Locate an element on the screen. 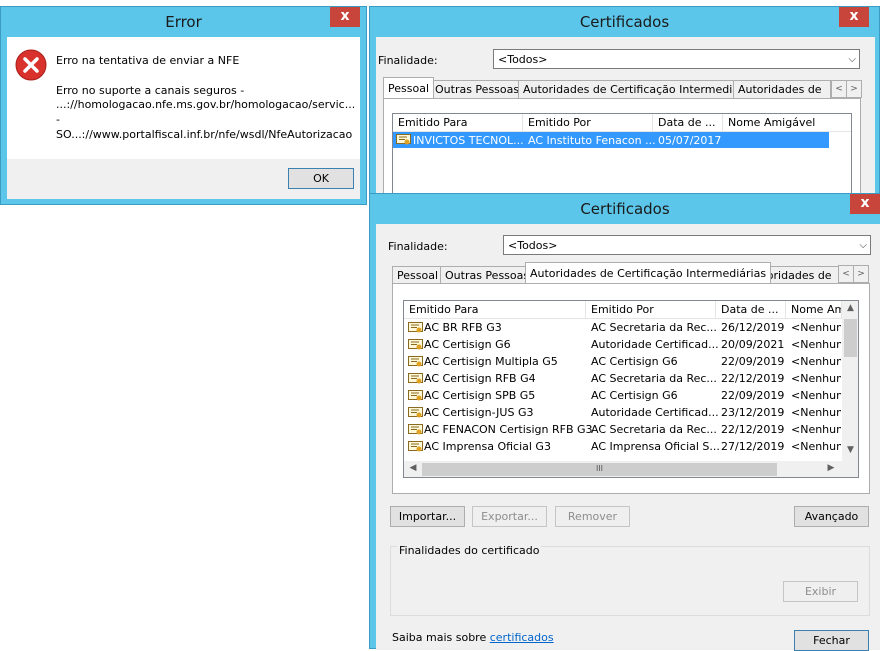  cell-data: 20/09/2021 is located at coordinates (753, 344).